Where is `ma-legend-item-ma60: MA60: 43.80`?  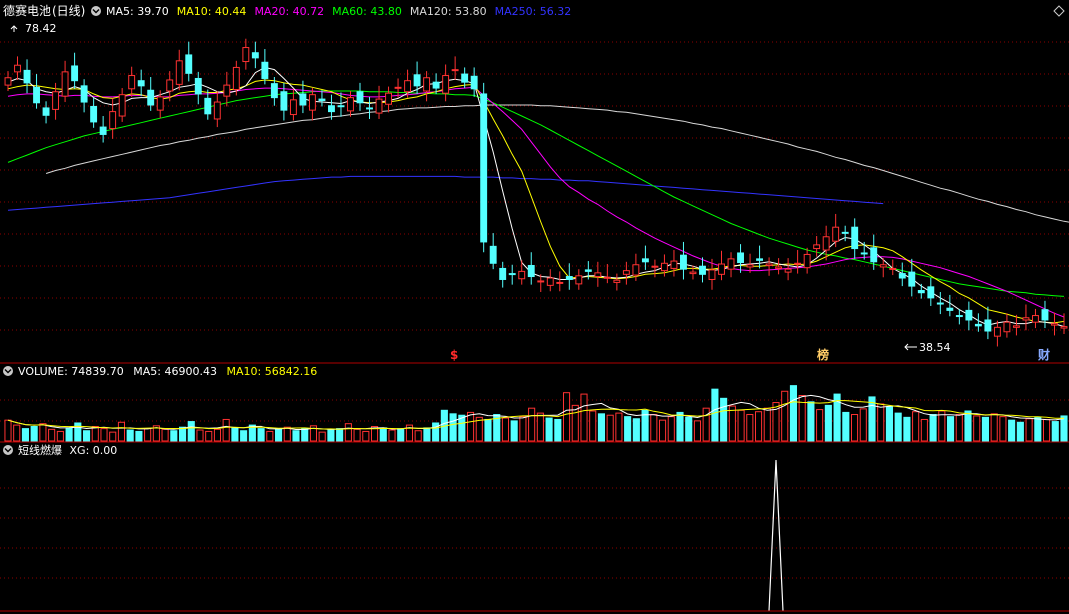 ma-legend-item-ma60: MA60: 43.80 is located at coordinates (367, 11).